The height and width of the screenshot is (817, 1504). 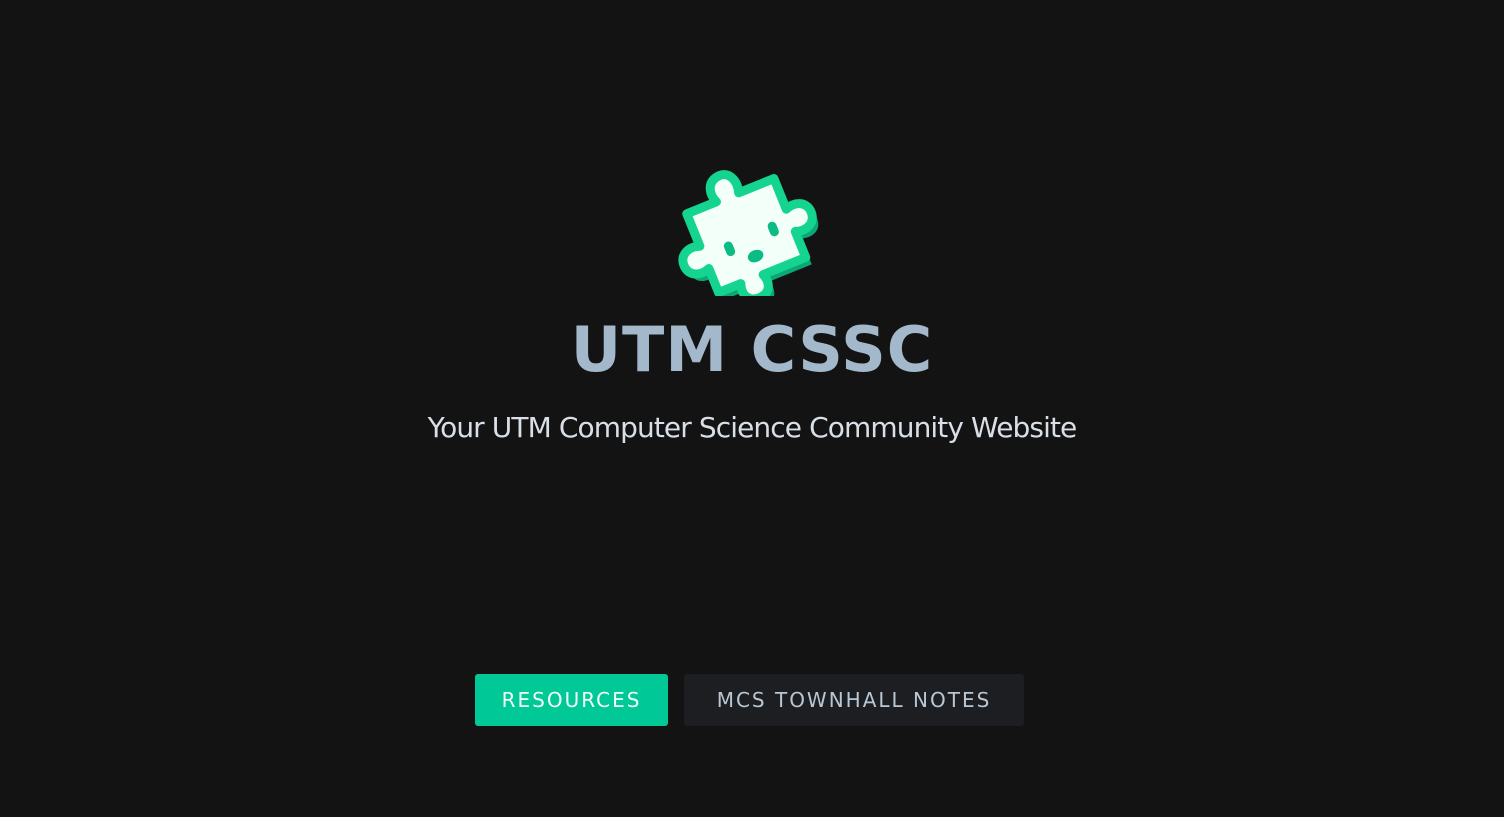 What do you see at coordinates (752, 349) in the screenshot?
I see `site-title: UTM CSSC` at bounding box center [752, 349].